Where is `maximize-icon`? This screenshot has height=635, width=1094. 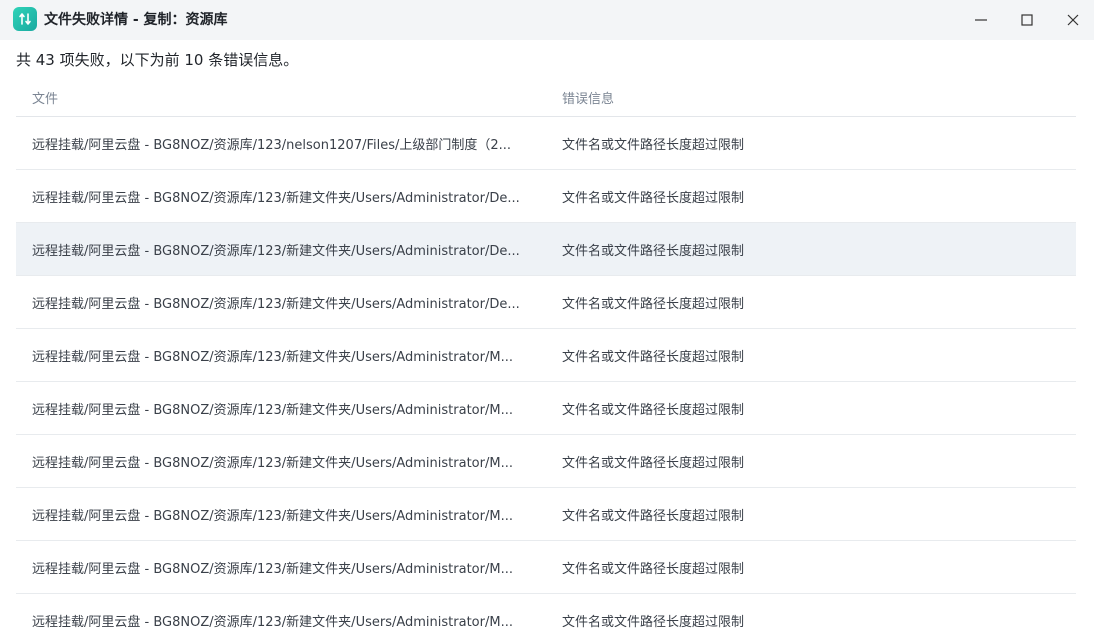 maximize-icon is located at coordinates (1027, 20).